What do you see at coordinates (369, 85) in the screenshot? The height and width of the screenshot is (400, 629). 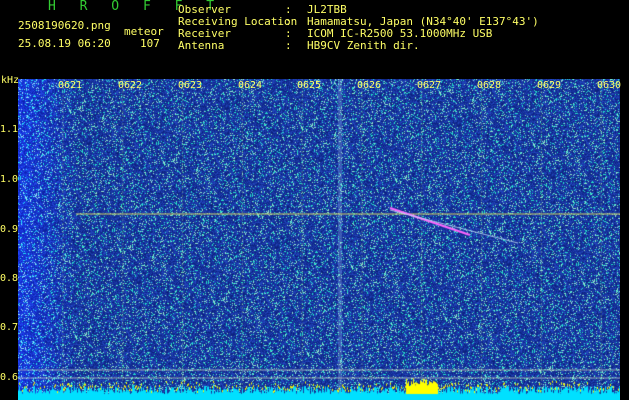 I see `x-tick-label: 0626` at bounding box center [369, 85].